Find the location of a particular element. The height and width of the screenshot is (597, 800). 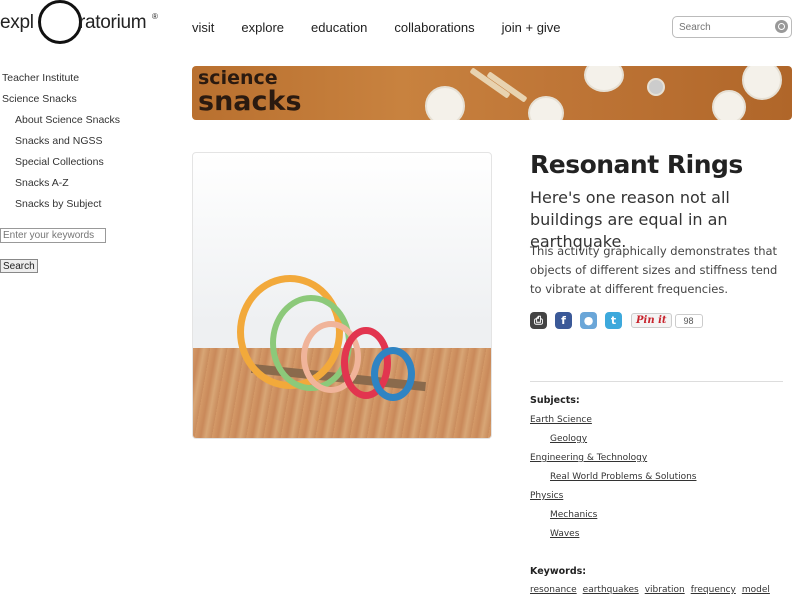

banner-title: science snacks is located at coordinates (250, 91).